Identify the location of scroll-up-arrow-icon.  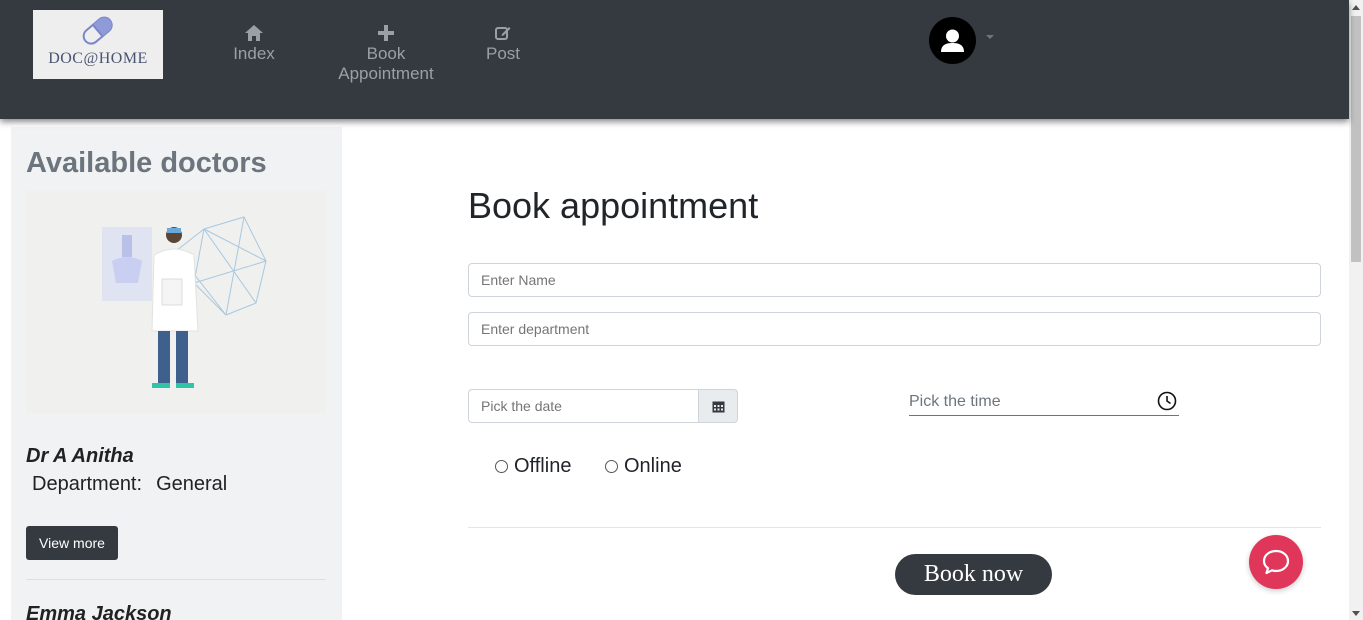
(1356, 7).